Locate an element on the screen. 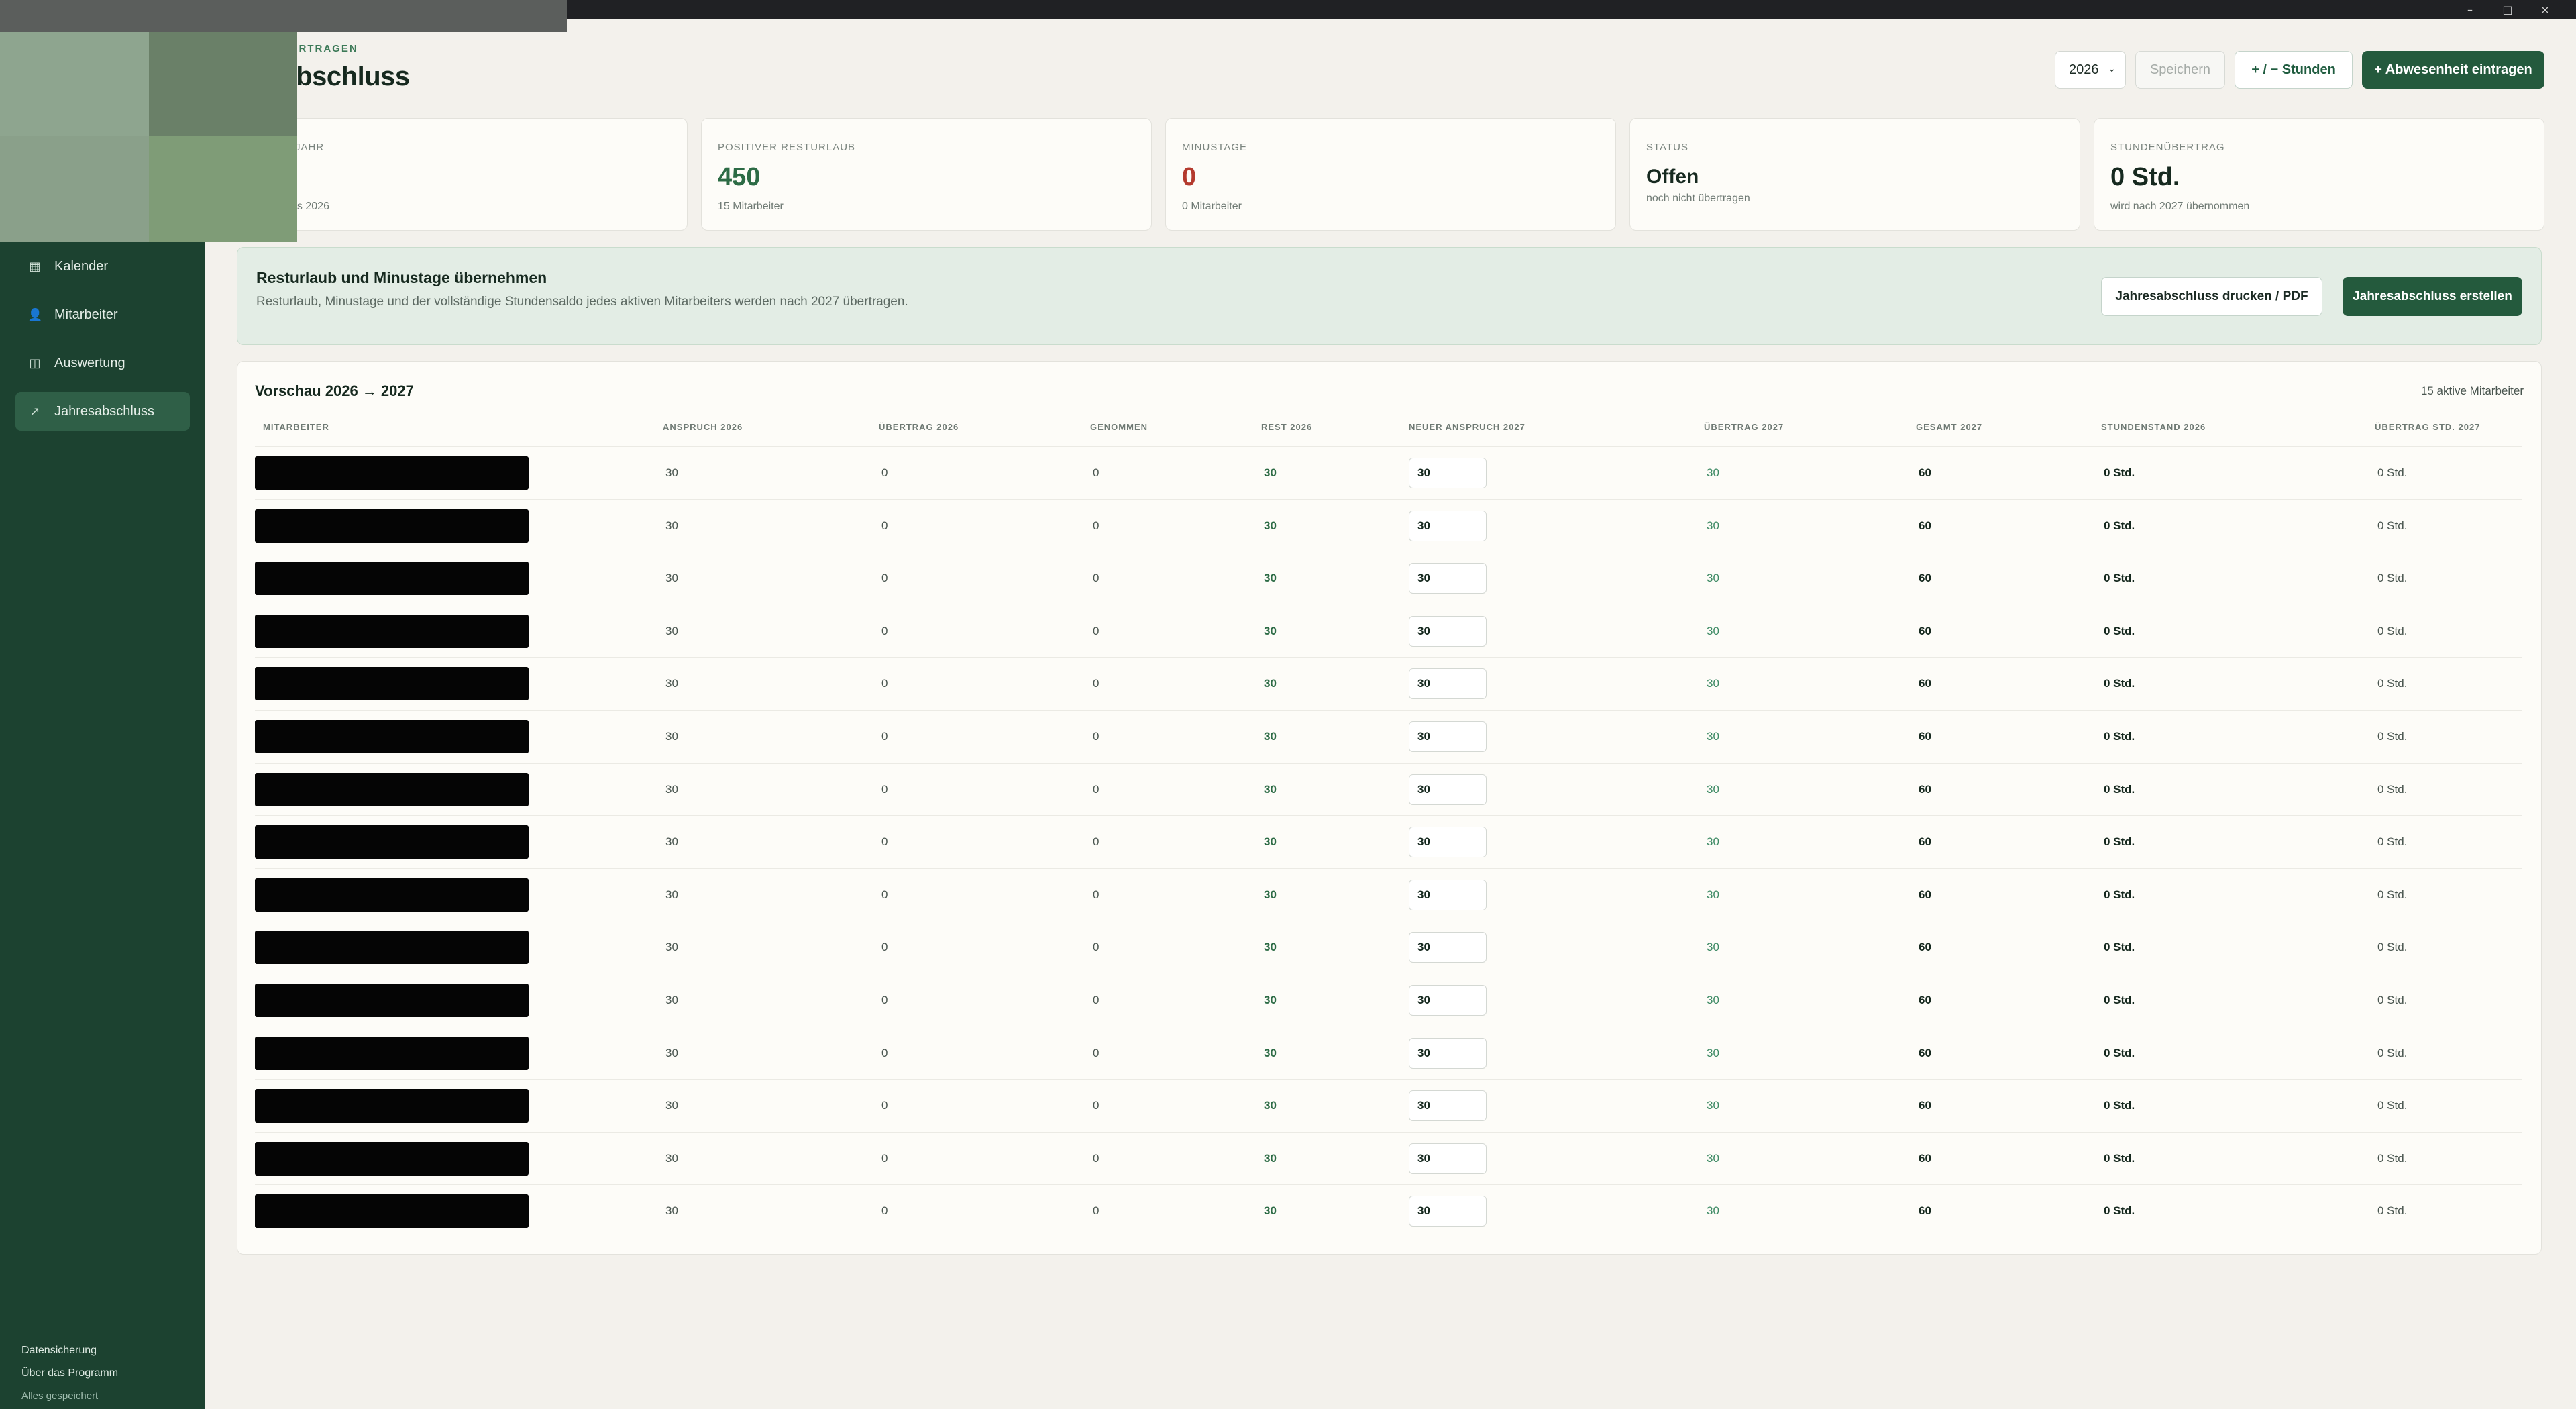 The width and height of the screenshot is (2576, 1409). stat-subtext: 0 Mitarbeiter is located at coordinates (1212, 206).